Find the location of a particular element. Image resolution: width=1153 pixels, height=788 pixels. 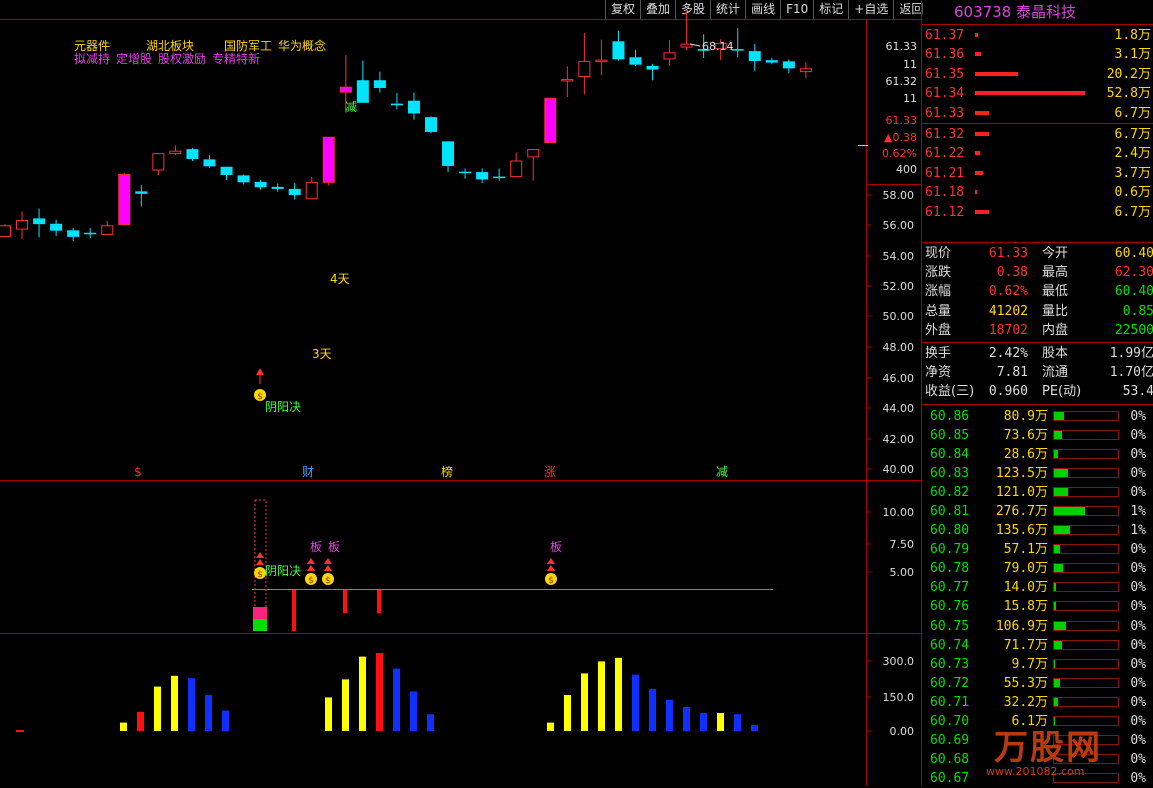

info-cell: 41202 is located at coordinates (1008, 311).